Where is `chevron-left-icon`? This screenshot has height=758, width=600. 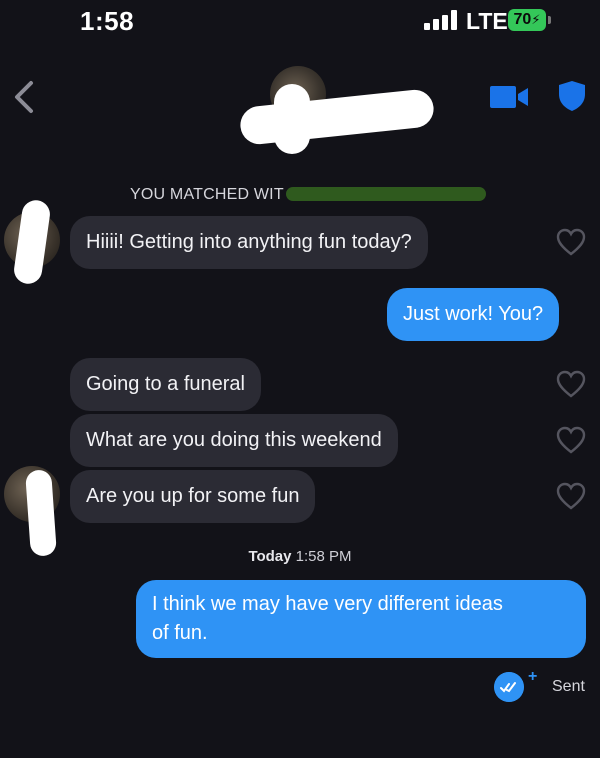
chevron-left-icon is located at coordinates (25, 97).